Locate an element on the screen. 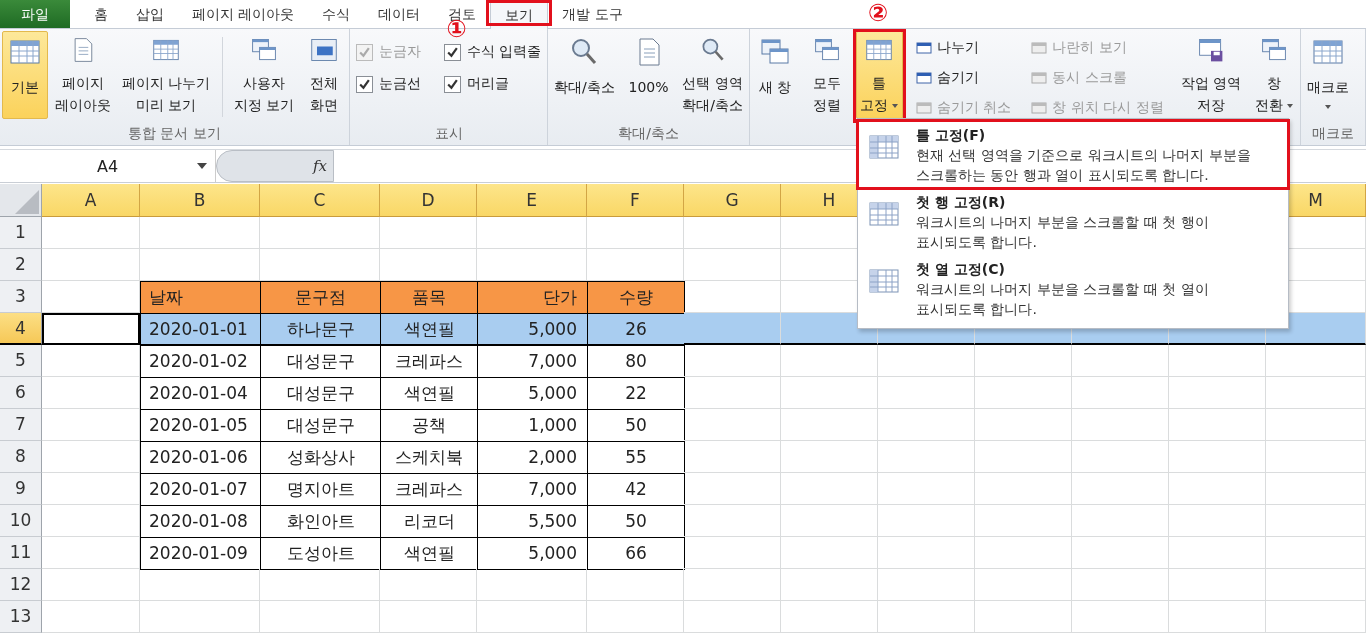 The height and width of the screenshot is (637, 1366). menu-item: 첫 열 고정(C) 워크시트의 나머지 부분을 스크롤할 때 첫 열이 표시되도록 합니다. is located at coordinates (1073, 288).